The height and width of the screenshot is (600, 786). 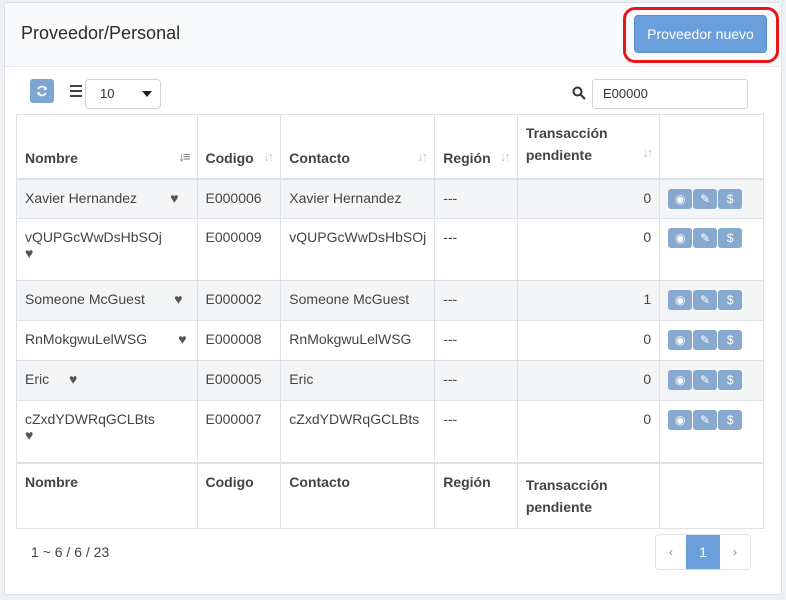 I want to click on col-contacto: Contacto ↓↑, so click(x=358, y=147).